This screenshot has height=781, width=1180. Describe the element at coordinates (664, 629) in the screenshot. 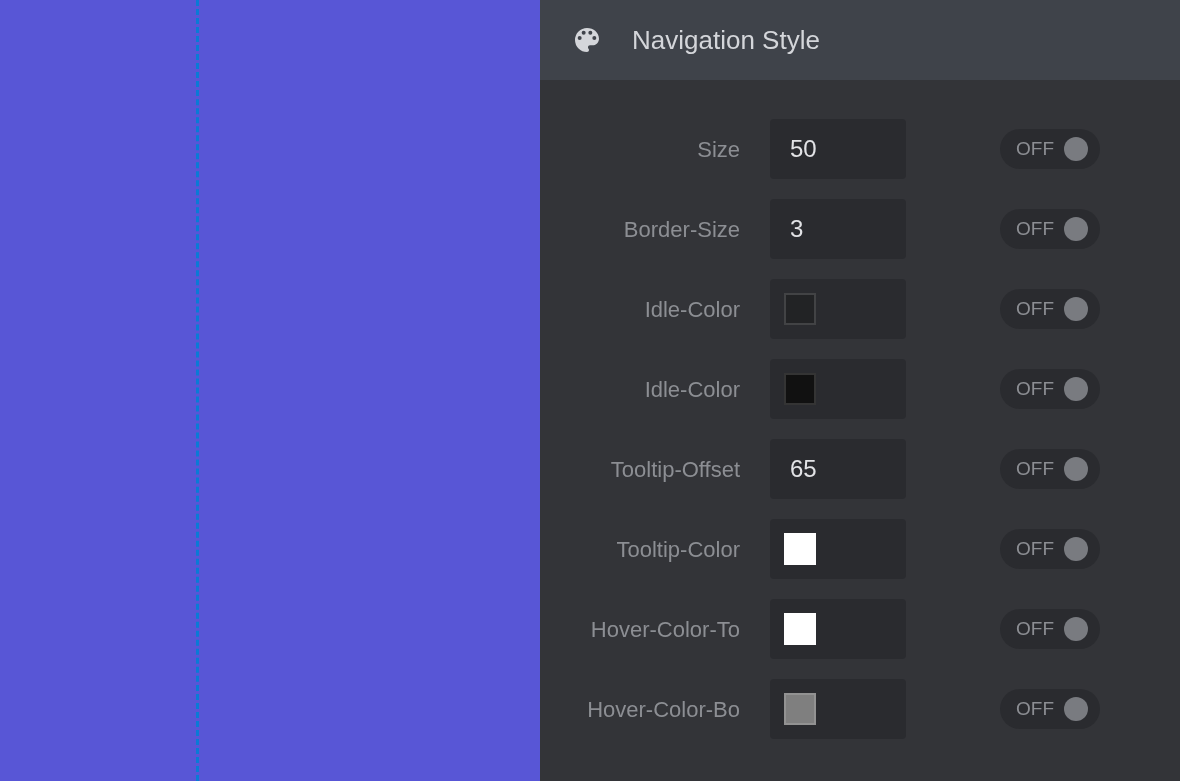

I see `field-label: Hover-Color-To` at that location.